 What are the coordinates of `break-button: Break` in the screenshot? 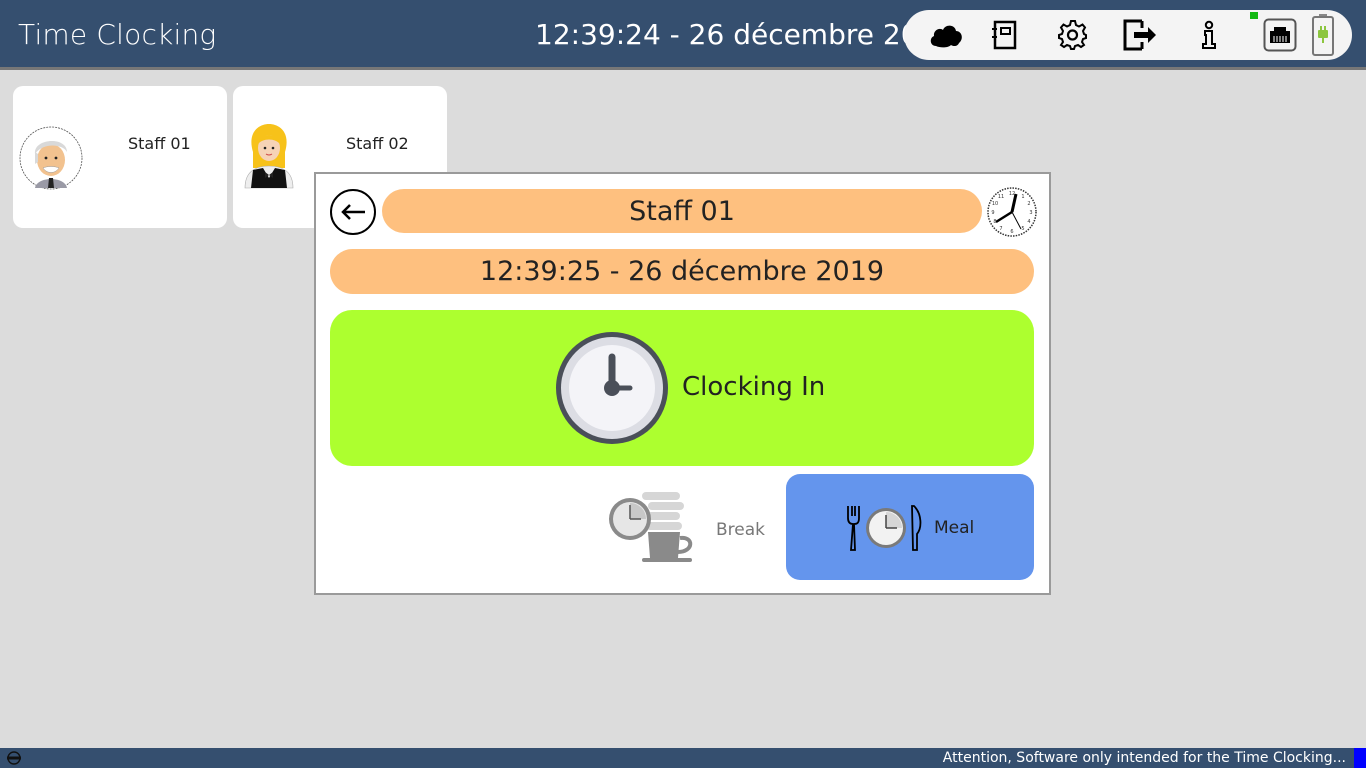 It's located at (686, 528).